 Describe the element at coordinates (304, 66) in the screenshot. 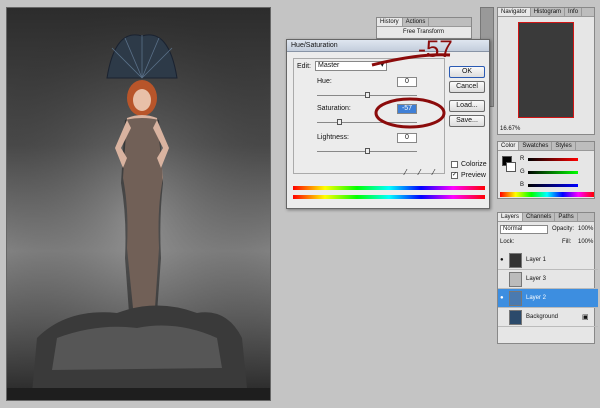

I see `edit-label: Edit:` at that location.